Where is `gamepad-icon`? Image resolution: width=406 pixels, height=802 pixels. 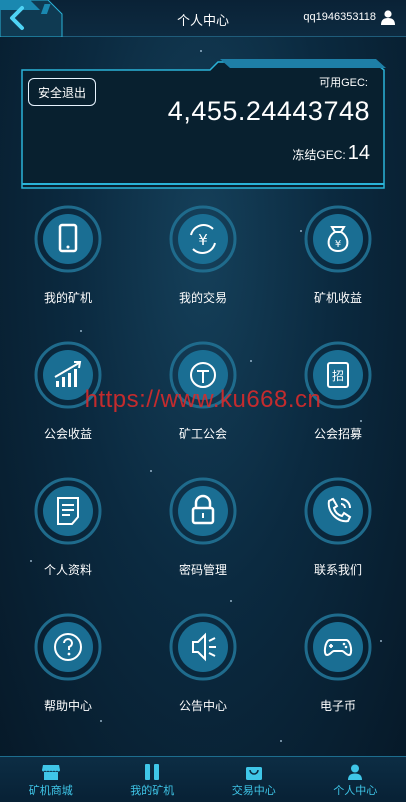
gamepad-icon is located at coordinates (338, 647).